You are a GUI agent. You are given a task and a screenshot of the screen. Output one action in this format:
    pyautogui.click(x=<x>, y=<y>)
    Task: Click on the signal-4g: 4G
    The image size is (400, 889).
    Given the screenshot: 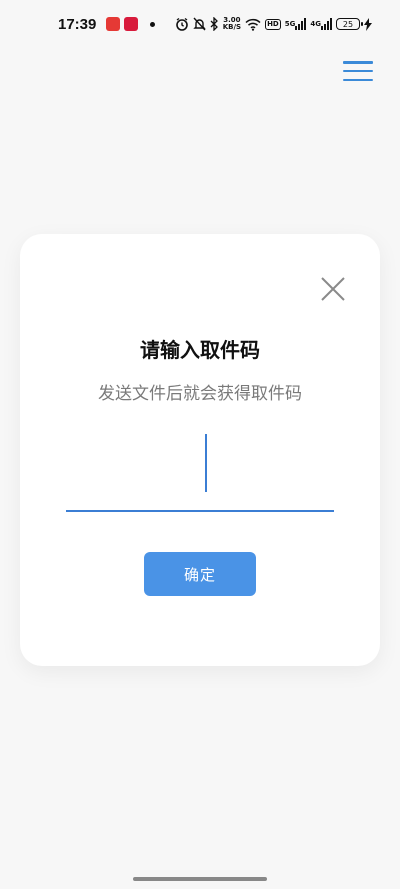 What is the action you would take?
    pyautogui.click(x=321, y=24)
    